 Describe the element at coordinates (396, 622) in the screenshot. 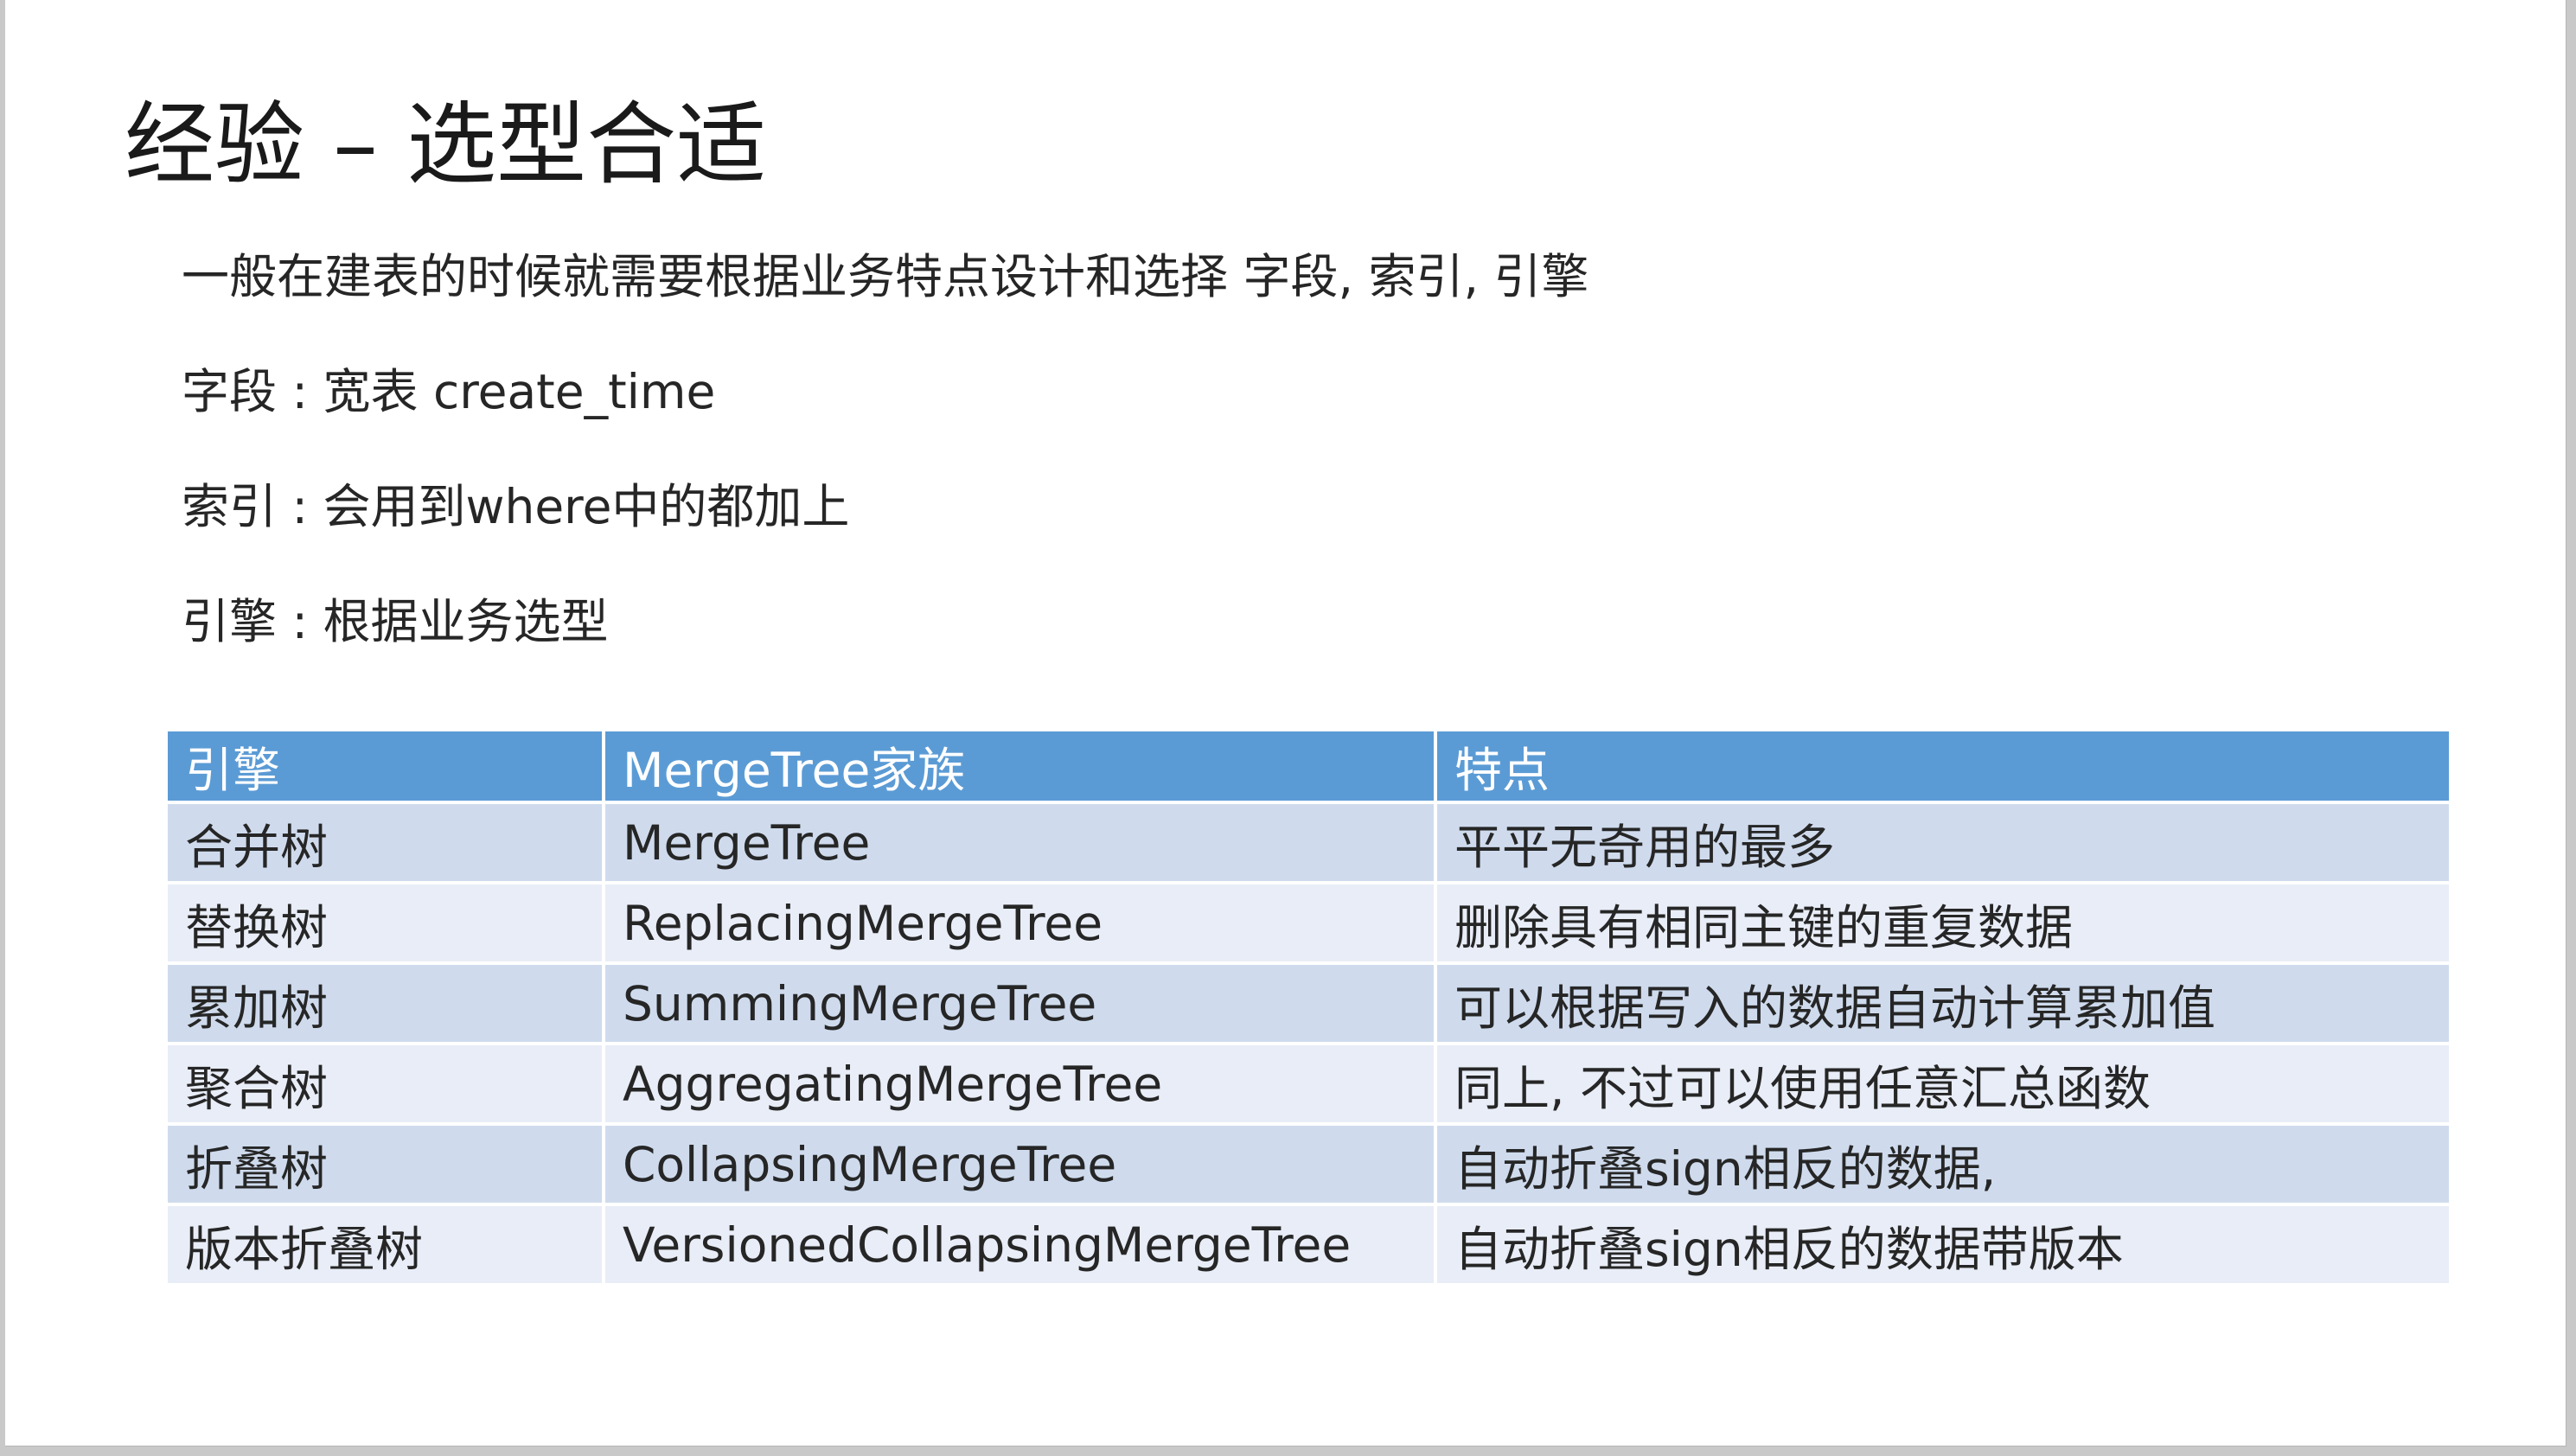

I see `bullet-engine: 引擎 : 根据业务选型` at that location.